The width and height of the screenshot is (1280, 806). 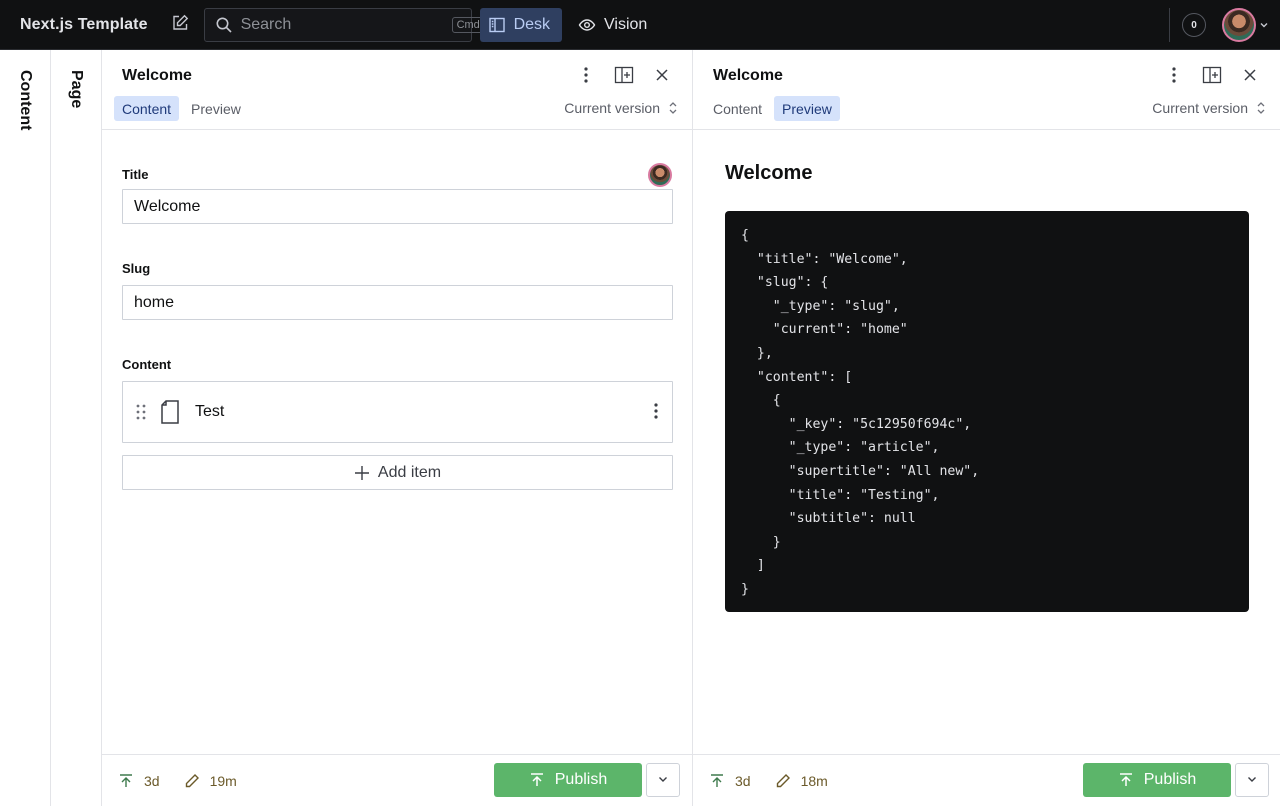 I want to click on document-footer: 3d 19m Publish, so click(x=397, y=780).